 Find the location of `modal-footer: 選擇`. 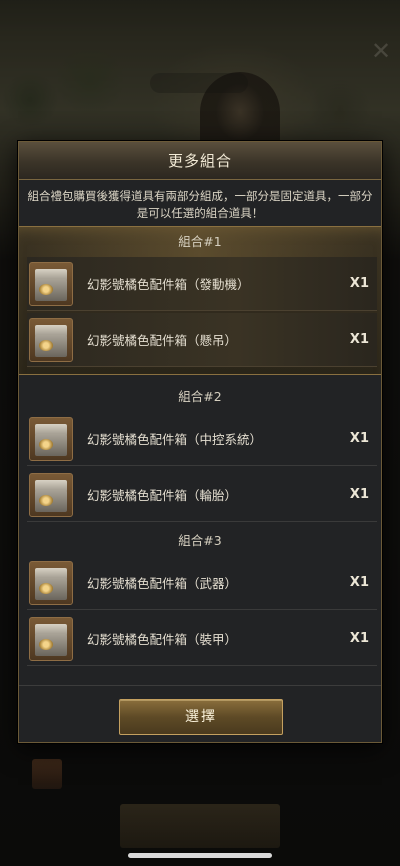

modal-footer: 選擇 is located at coordinates (200, 714).